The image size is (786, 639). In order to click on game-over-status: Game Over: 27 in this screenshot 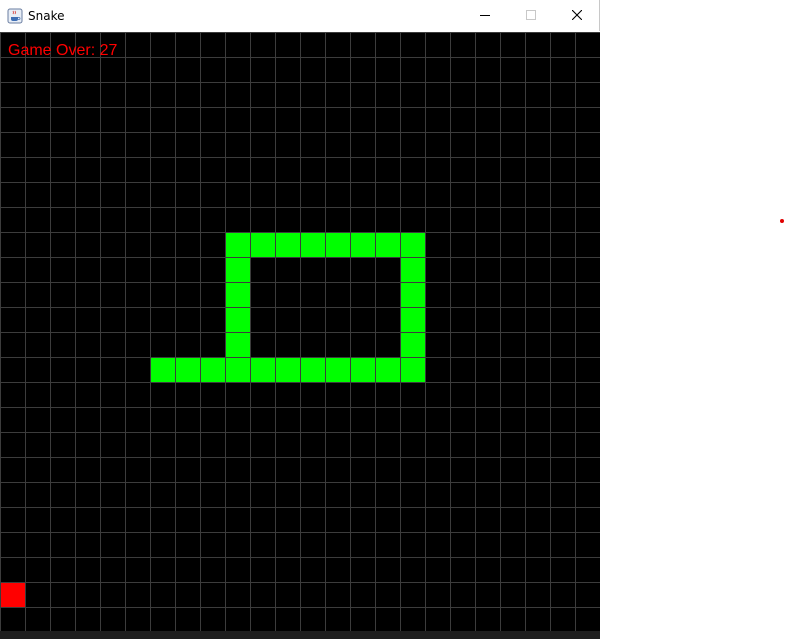, I will do `click(63, 50)`.